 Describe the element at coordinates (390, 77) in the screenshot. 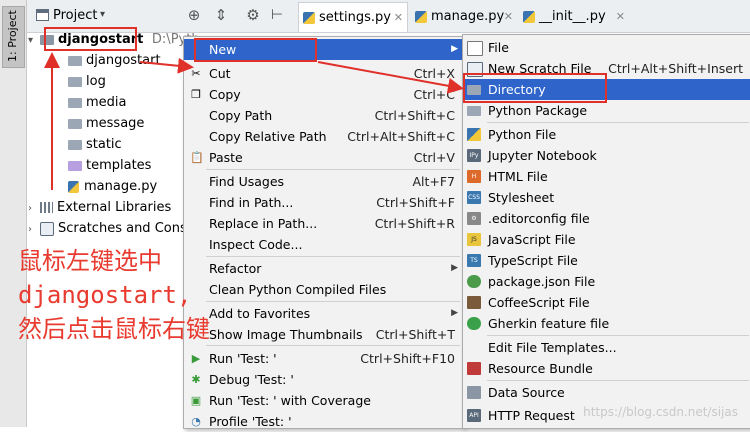

I see `arrow-to-directory` at that location.